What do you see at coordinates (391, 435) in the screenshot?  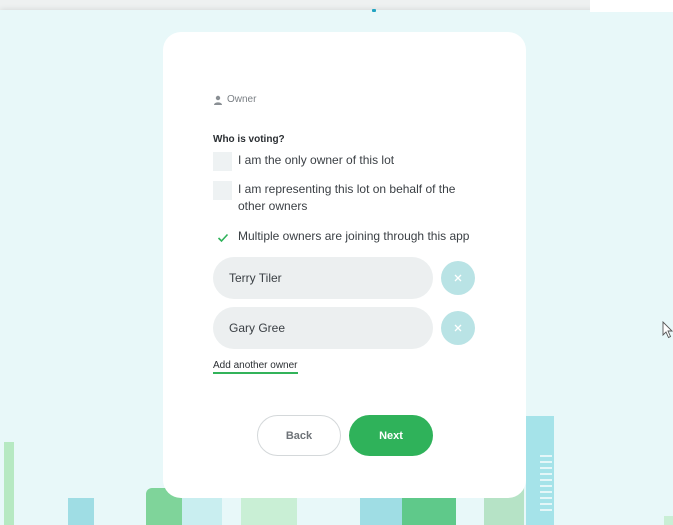 I see `next-button: Next` at bounding box center [391, 435].